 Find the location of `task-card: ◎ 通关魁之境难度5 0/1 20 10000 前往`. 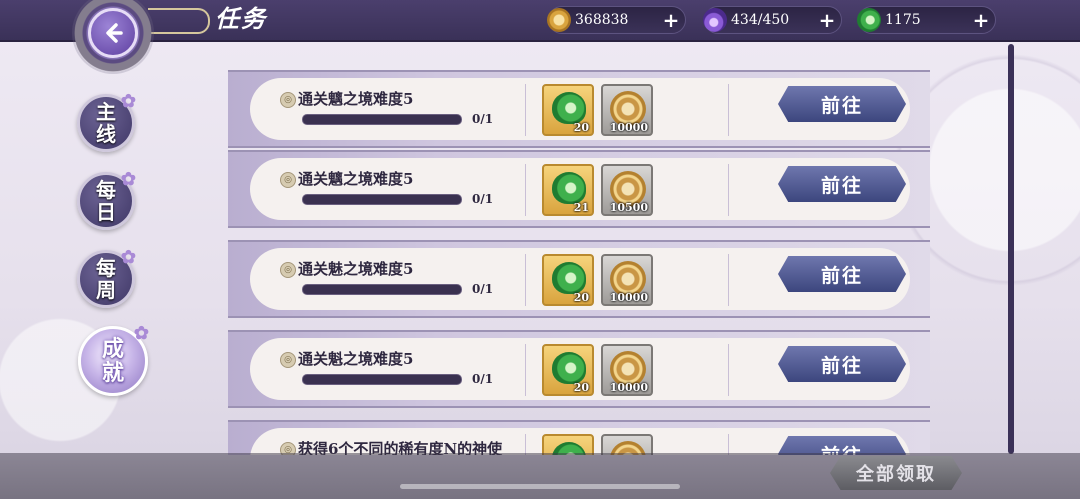

task-card: ◎ 通关魁之境难度5 0/1 20 10000 前往 is located at coordinates (580, 369).